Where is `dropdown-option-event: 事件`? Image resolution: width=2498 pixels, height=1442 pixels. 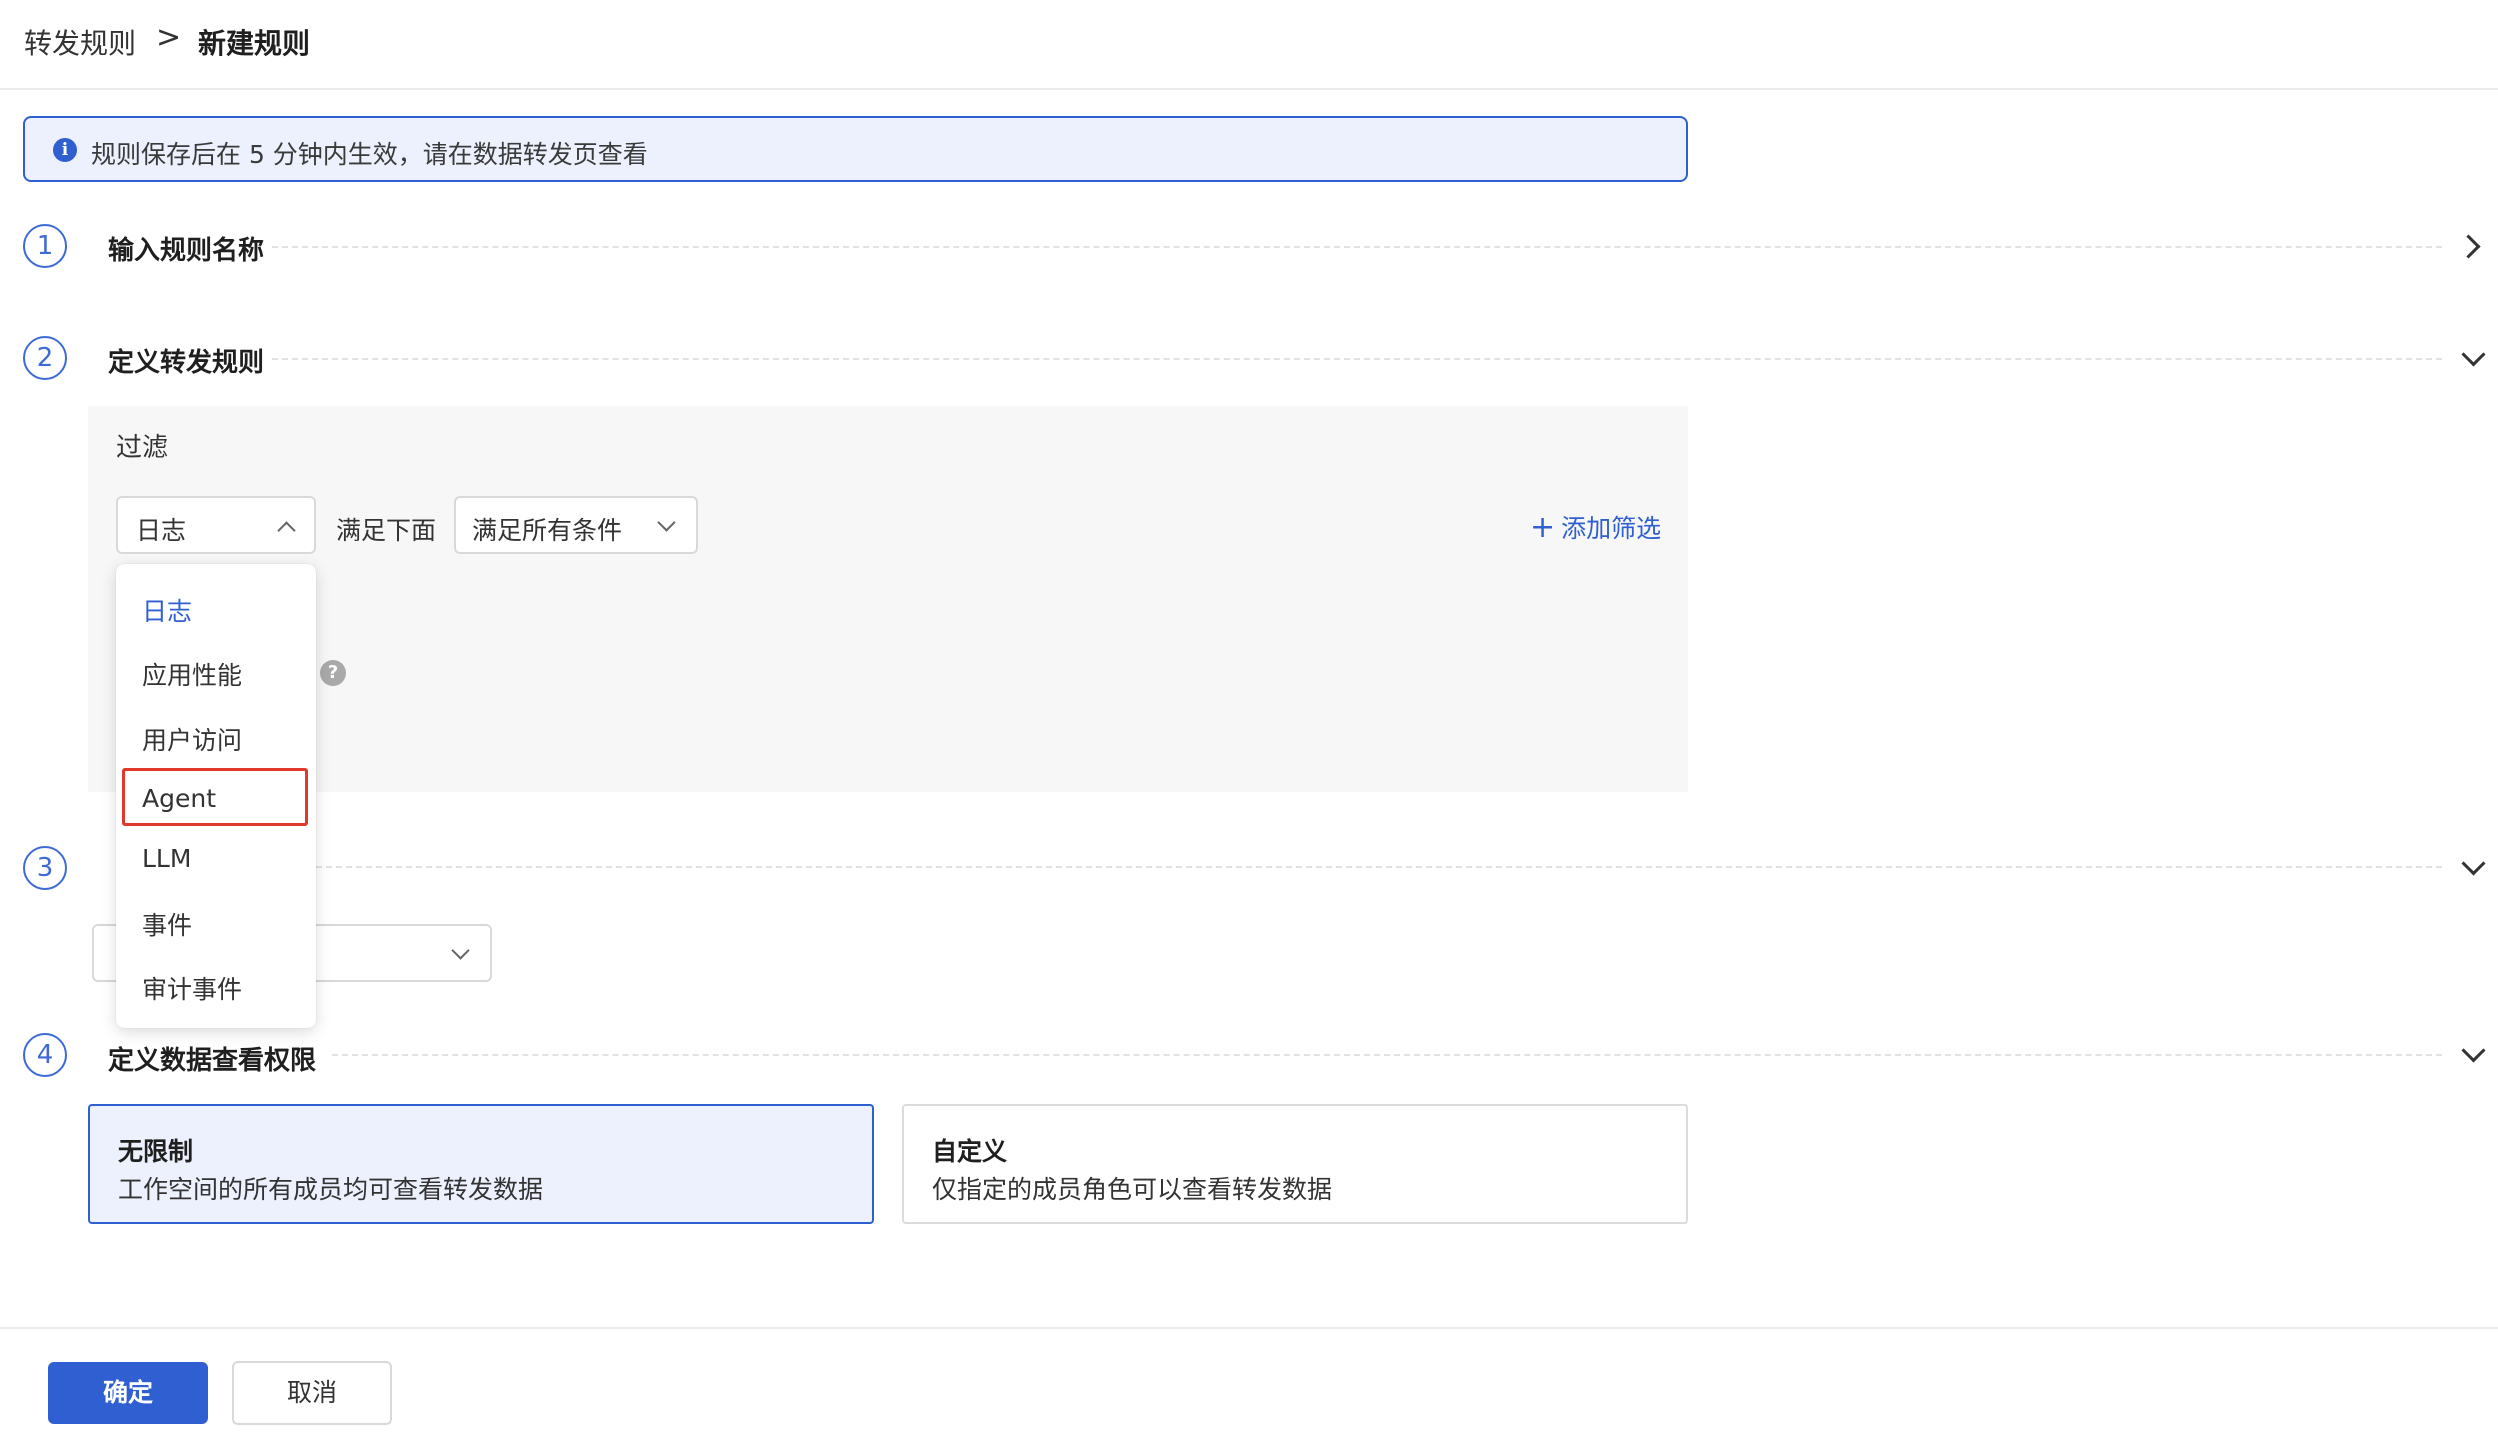 dropdown-option-event: 事件 is located at coordinates (167, 924).